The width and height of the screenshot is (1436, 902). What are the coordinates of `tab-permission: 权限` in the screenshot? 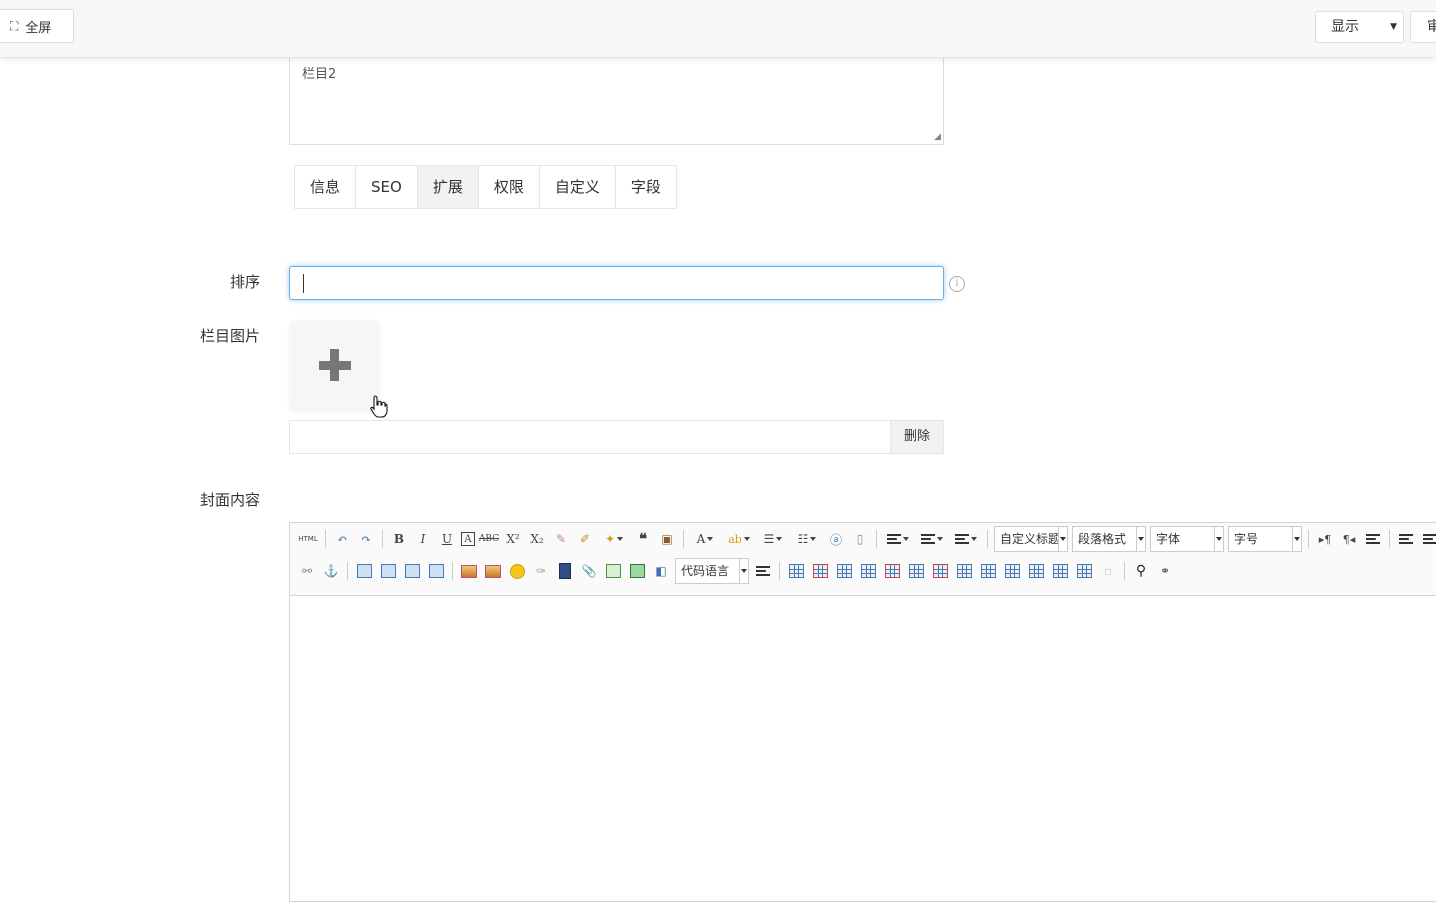 It's located at (509, 187).